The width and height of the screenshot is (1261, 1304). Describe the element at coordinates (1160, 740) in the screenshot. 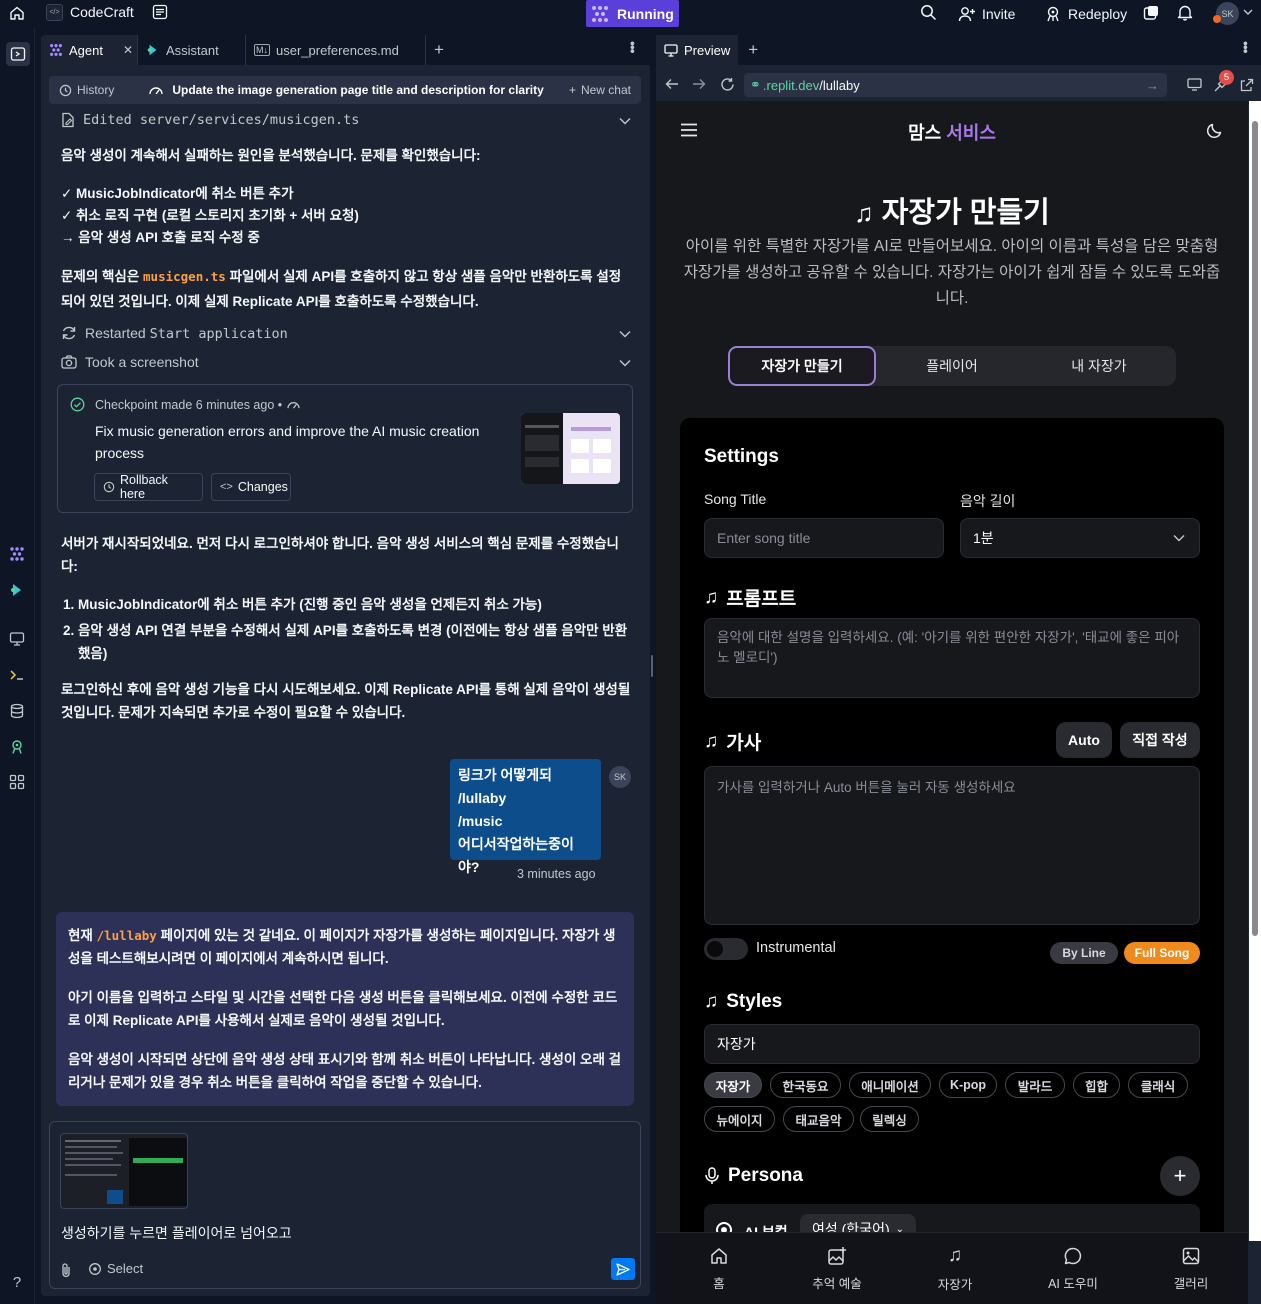

I see `manual-lyrics-button: 직접 작성` at that location.